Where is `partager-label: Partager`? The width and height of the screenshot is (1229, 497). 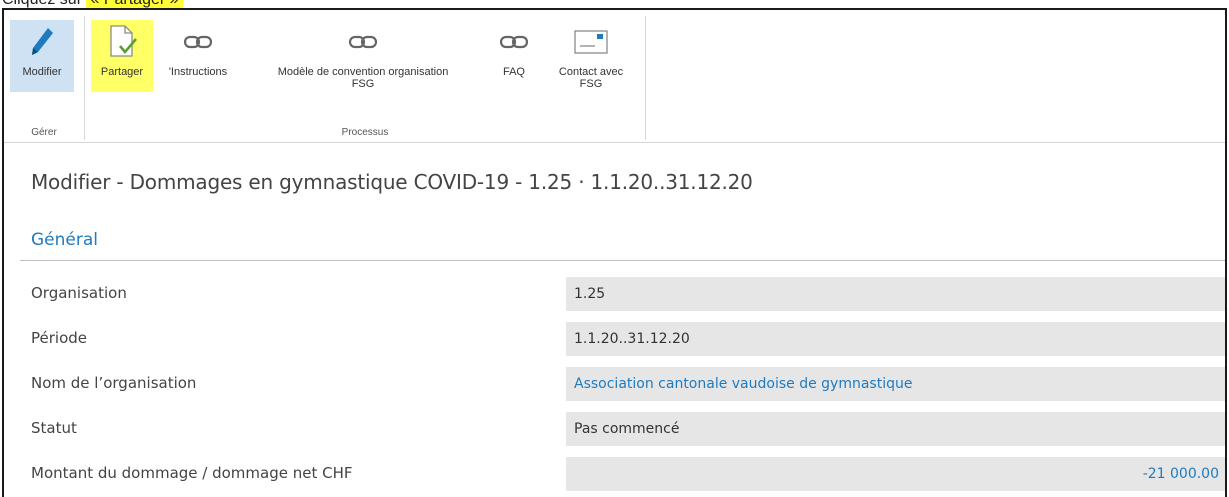 partager-label: Partager is located at coordinates (122, 72).